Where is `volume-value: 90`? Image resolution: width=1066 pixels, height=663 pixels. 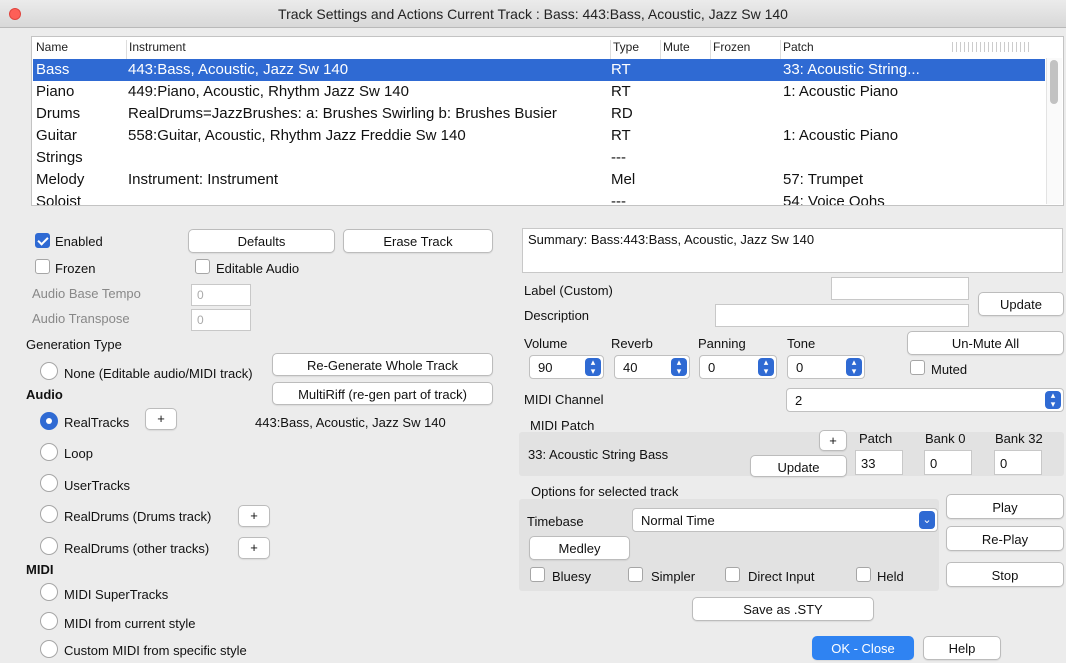
volume-value: 90 is located at coordinates (545, 367).